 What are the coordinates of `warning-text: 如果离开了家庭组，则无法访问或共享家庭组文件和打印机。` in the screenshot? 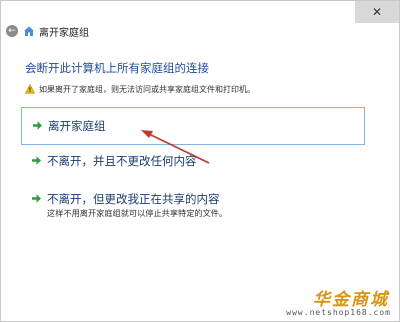 It's located at (147, 89).